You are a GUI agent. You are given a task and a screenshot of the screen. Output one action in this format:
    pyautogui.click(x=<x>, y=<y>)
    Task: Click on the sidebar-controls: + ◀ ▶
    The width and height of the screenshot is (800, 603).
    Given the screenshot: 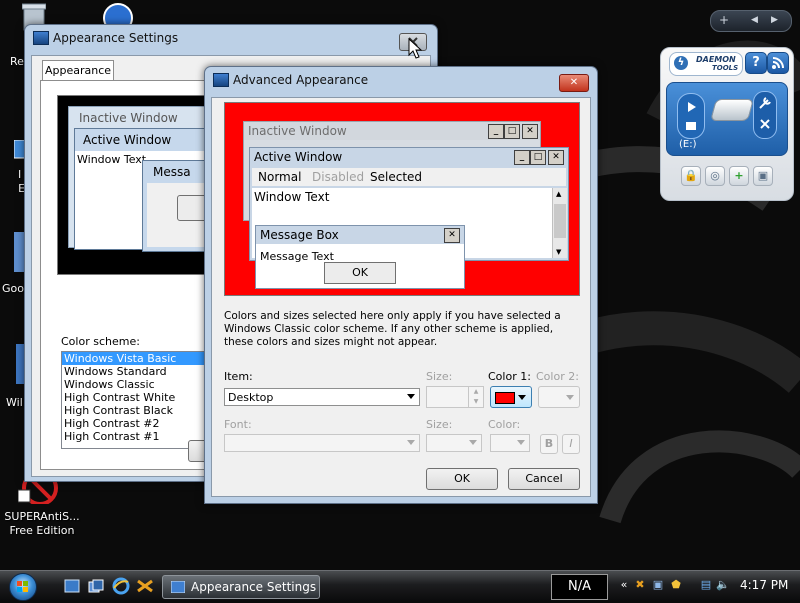 What is the action you would take?
    pyautogui.click(x=751, y=21)
    